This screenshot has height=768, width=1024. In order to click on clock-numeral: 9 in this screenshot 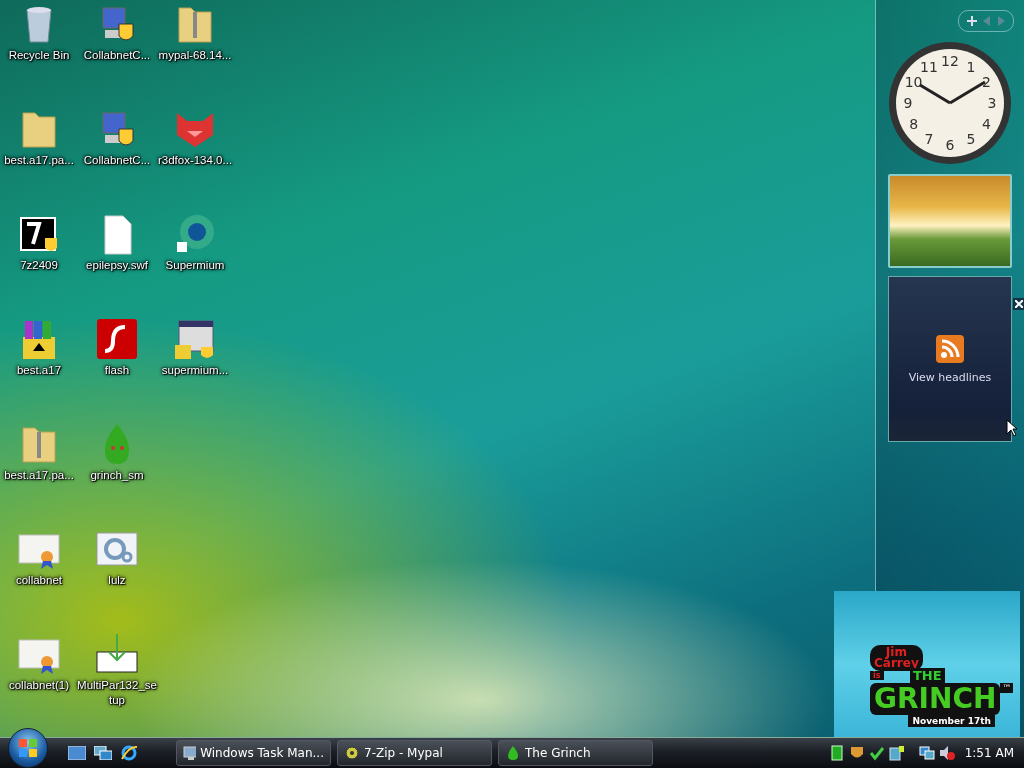, I will do `click(908, 103)`.